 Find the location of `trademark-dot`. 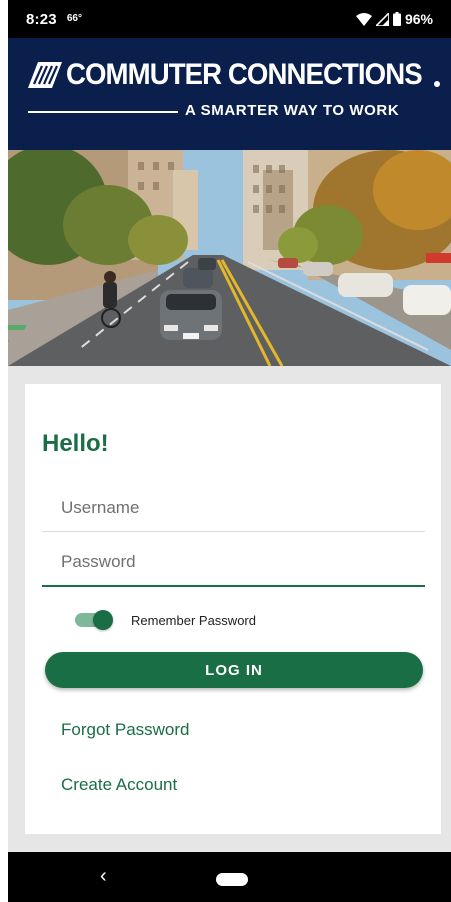

trademark-dot is located at coordinates (437, 84).